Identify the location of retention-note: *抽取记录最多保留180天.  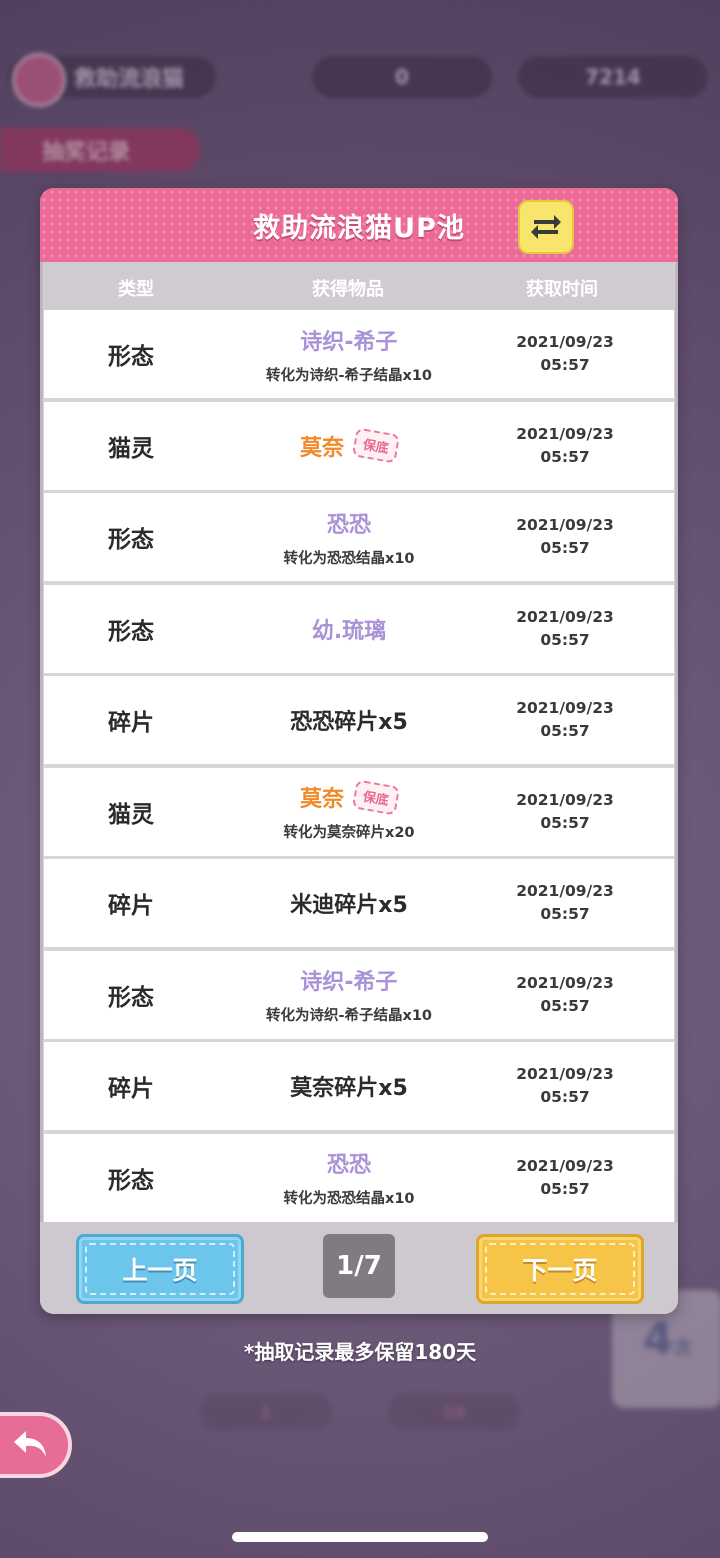
(360, 1352).